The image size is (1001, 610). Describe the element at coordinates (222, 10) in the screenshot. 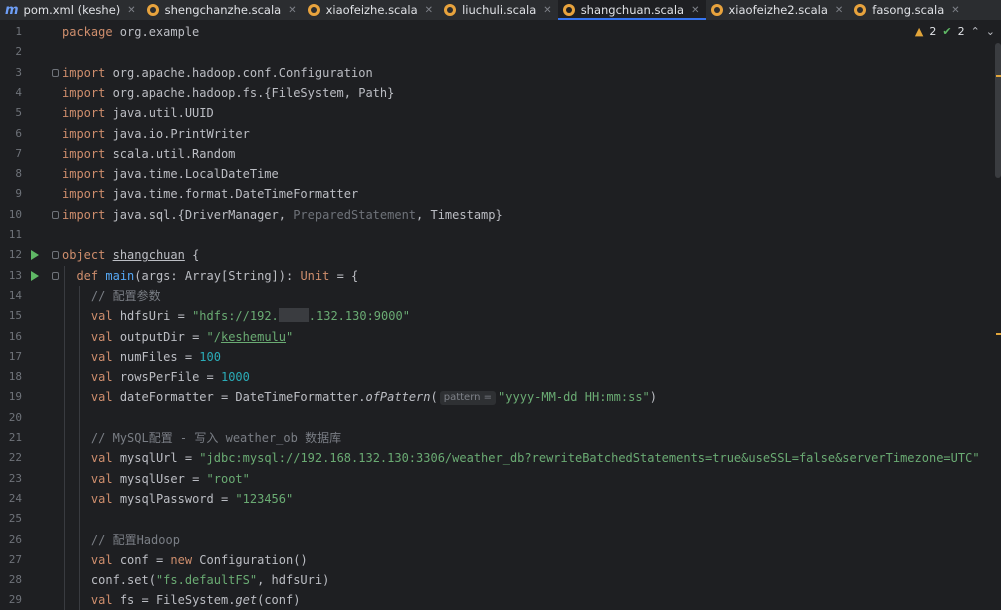

I see `tab-shengchanzhe-scala: shengchanzhe.scala ✕` at that location.